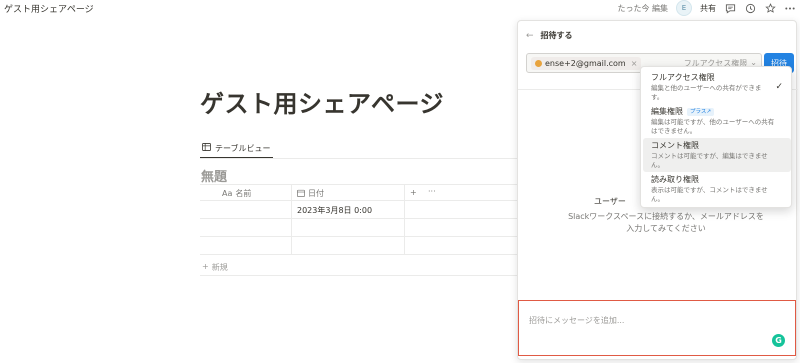  I want to click on edited-status: たった今 編集, so click(642, 8).